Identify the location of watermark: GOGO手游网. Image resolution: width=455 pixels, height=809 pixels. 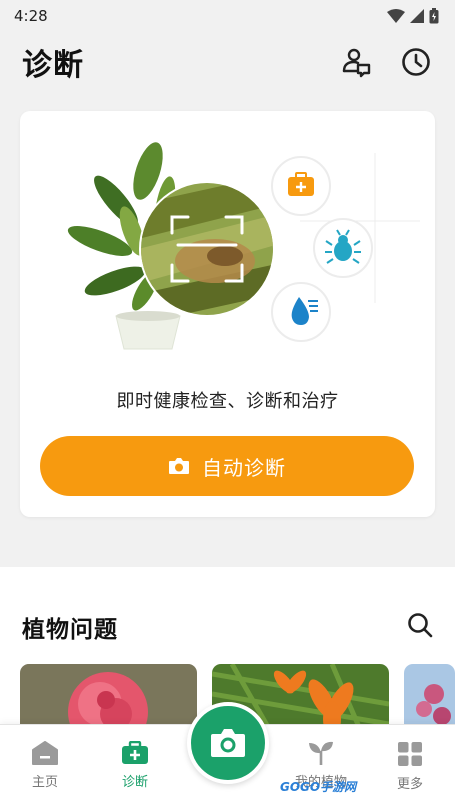
(318, 787).